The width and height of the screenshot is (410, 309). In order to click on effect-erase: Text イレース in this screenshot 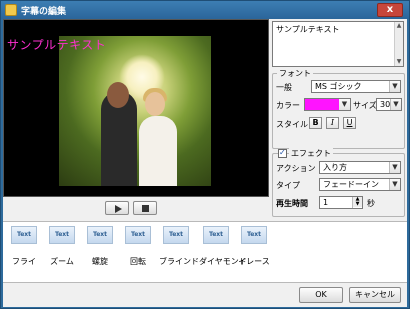, I will do `click(254, 253)`.